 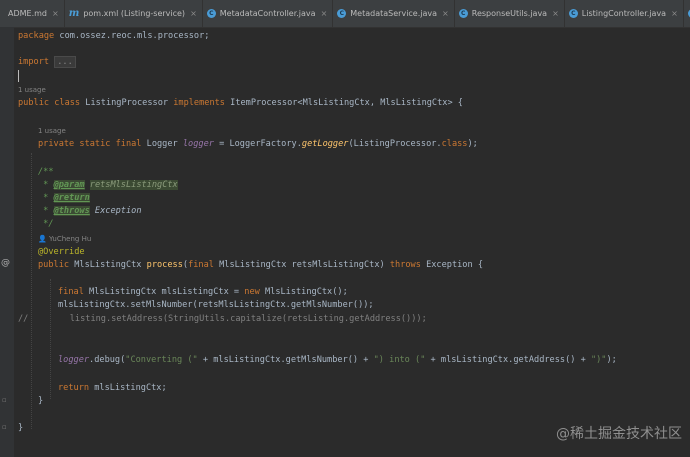 I want to click on code-line-return: return mlsListingCtx;, so click(x=112, y=388).